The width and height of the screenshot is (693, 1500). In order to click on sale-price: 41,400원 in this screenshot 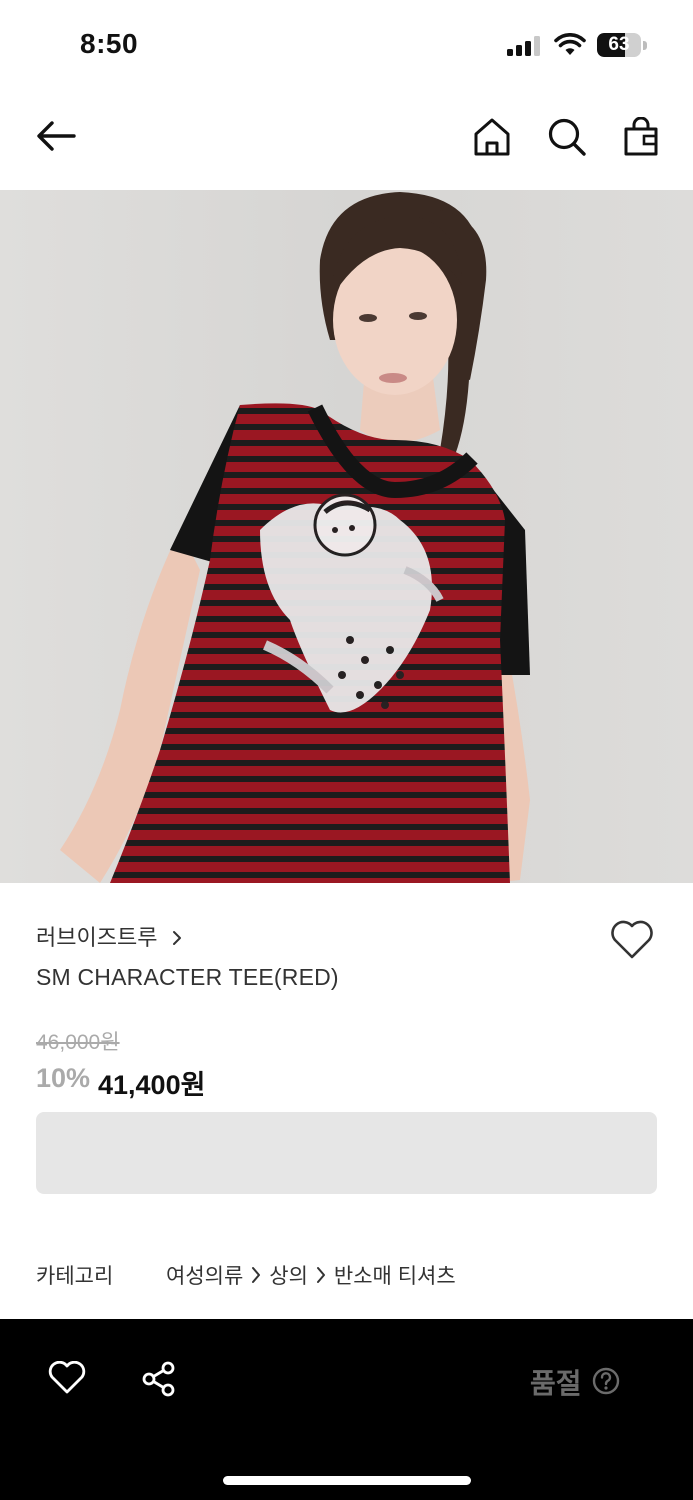, I will do `click(152, 1085)`.